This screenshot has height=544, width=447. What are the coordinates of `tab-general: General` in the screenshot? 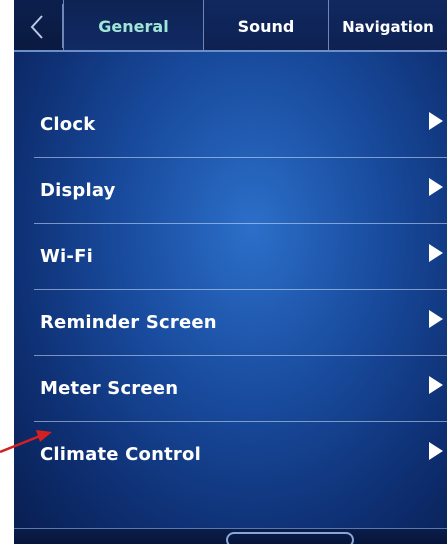 It's located at (133, 25).